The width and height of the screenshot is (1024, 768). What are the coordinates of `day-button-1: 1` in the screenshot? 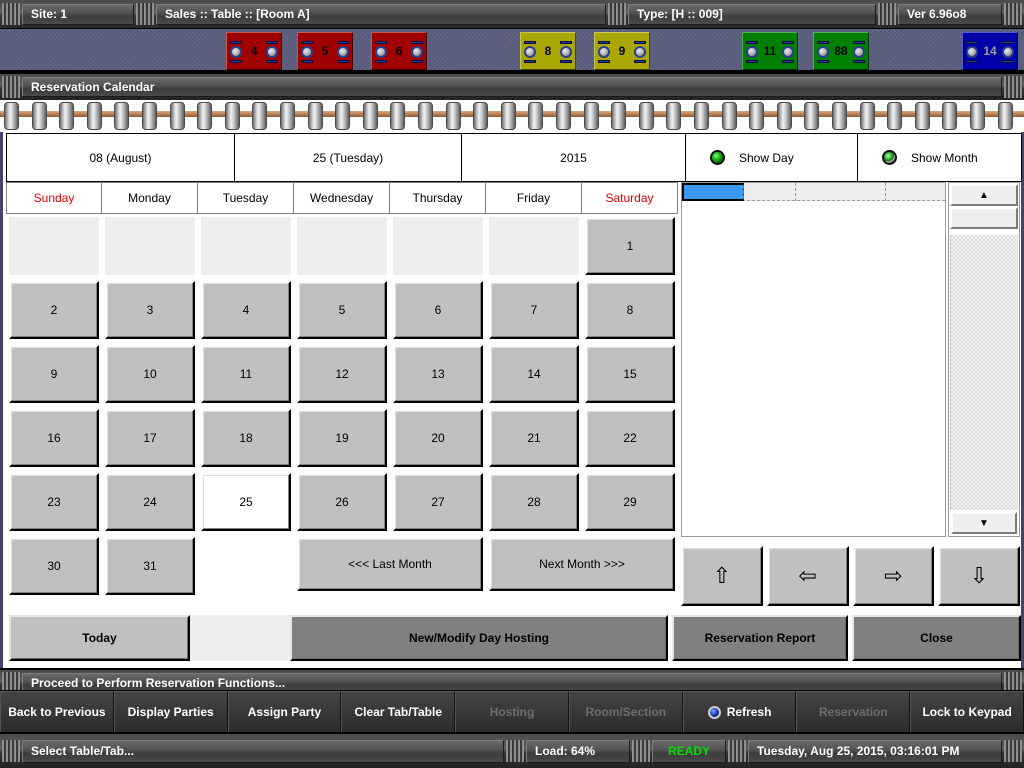 It's located at (630, 246).